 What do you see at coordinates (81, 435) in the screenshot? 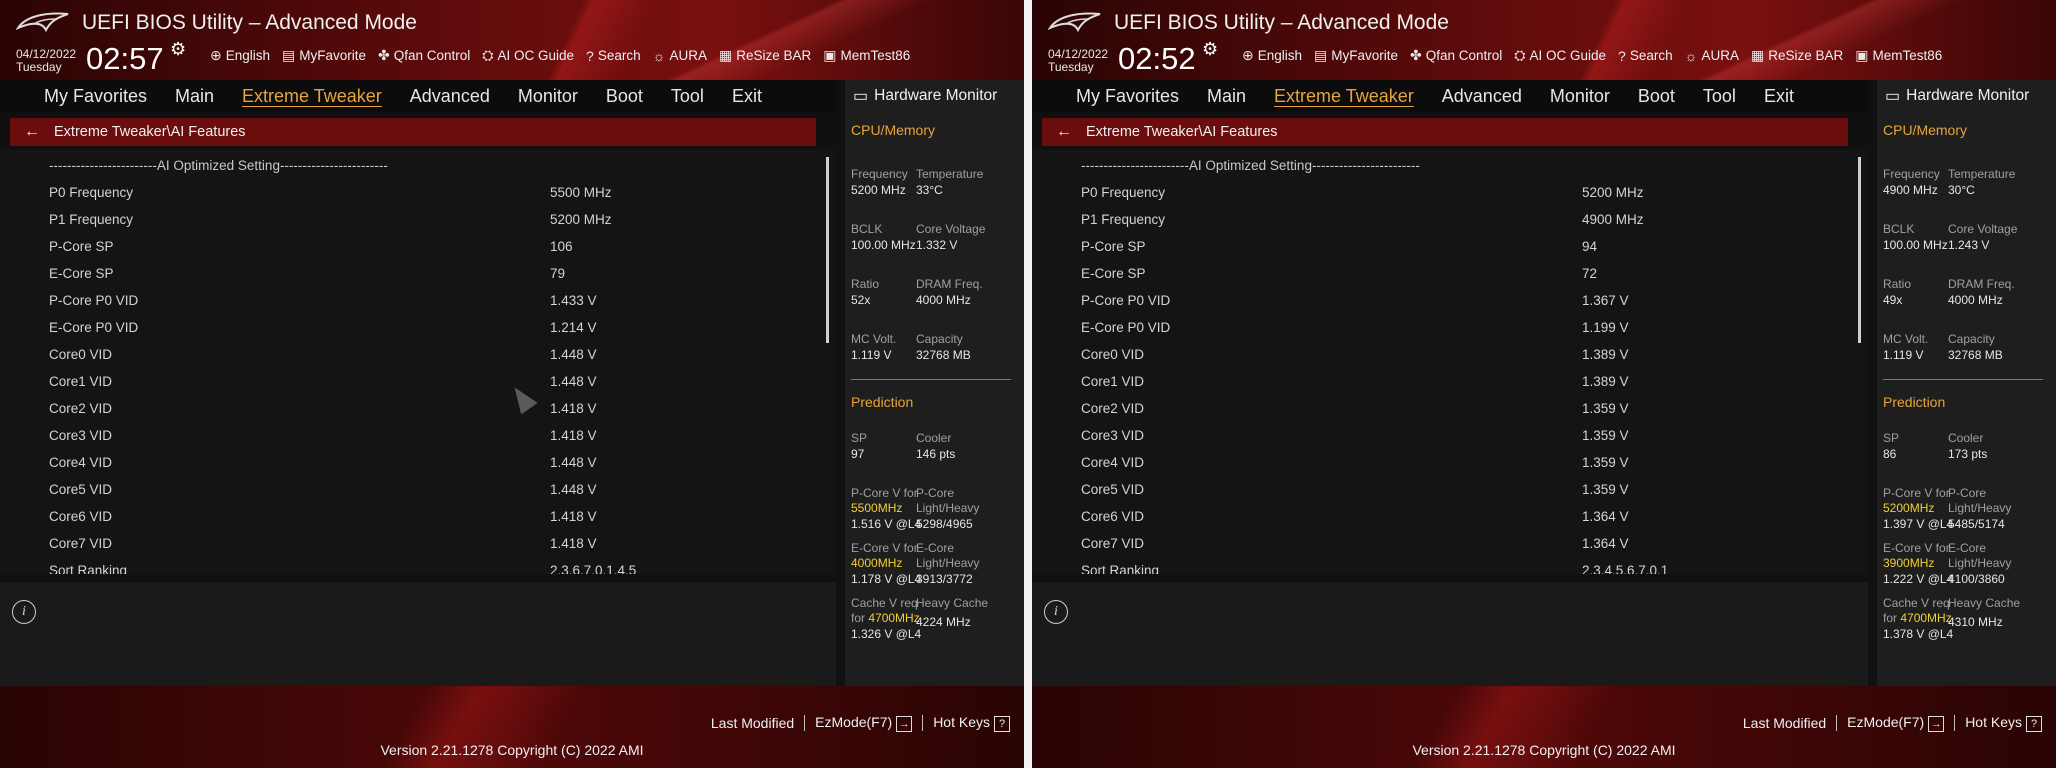
I see `setting-label: Core3 VID` at bounding box center [81, 435].